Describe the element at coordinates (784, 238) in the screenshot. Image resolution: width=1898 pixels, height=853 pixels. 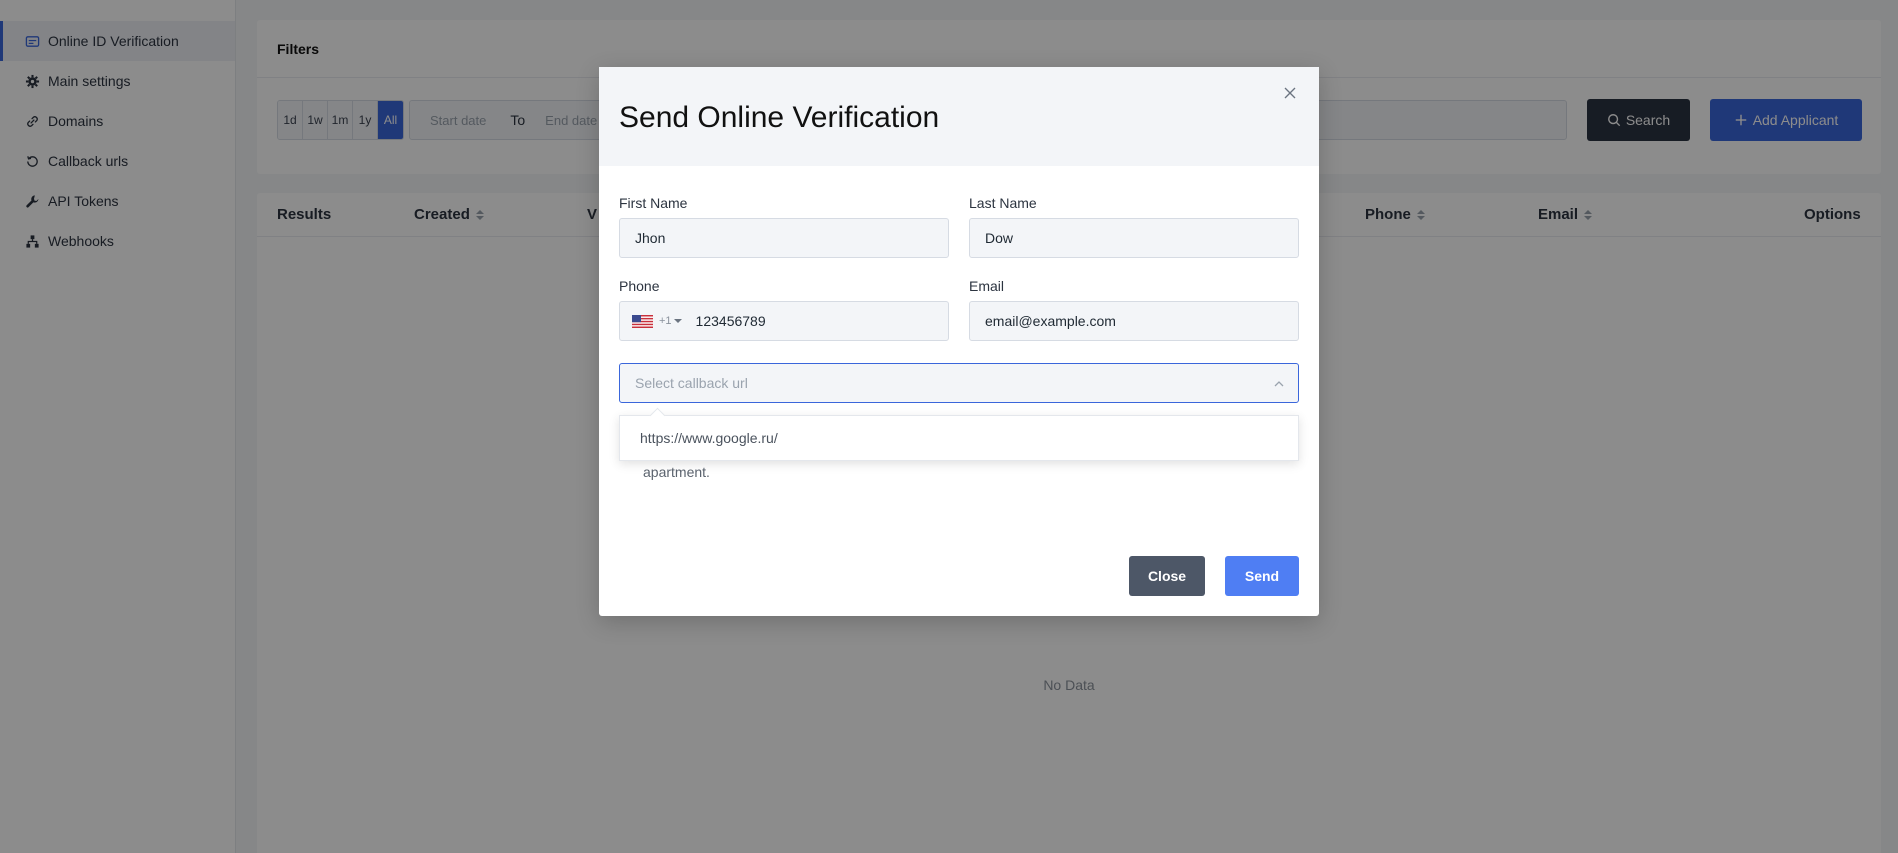
I see `first-name-field: Jhon` at that location.